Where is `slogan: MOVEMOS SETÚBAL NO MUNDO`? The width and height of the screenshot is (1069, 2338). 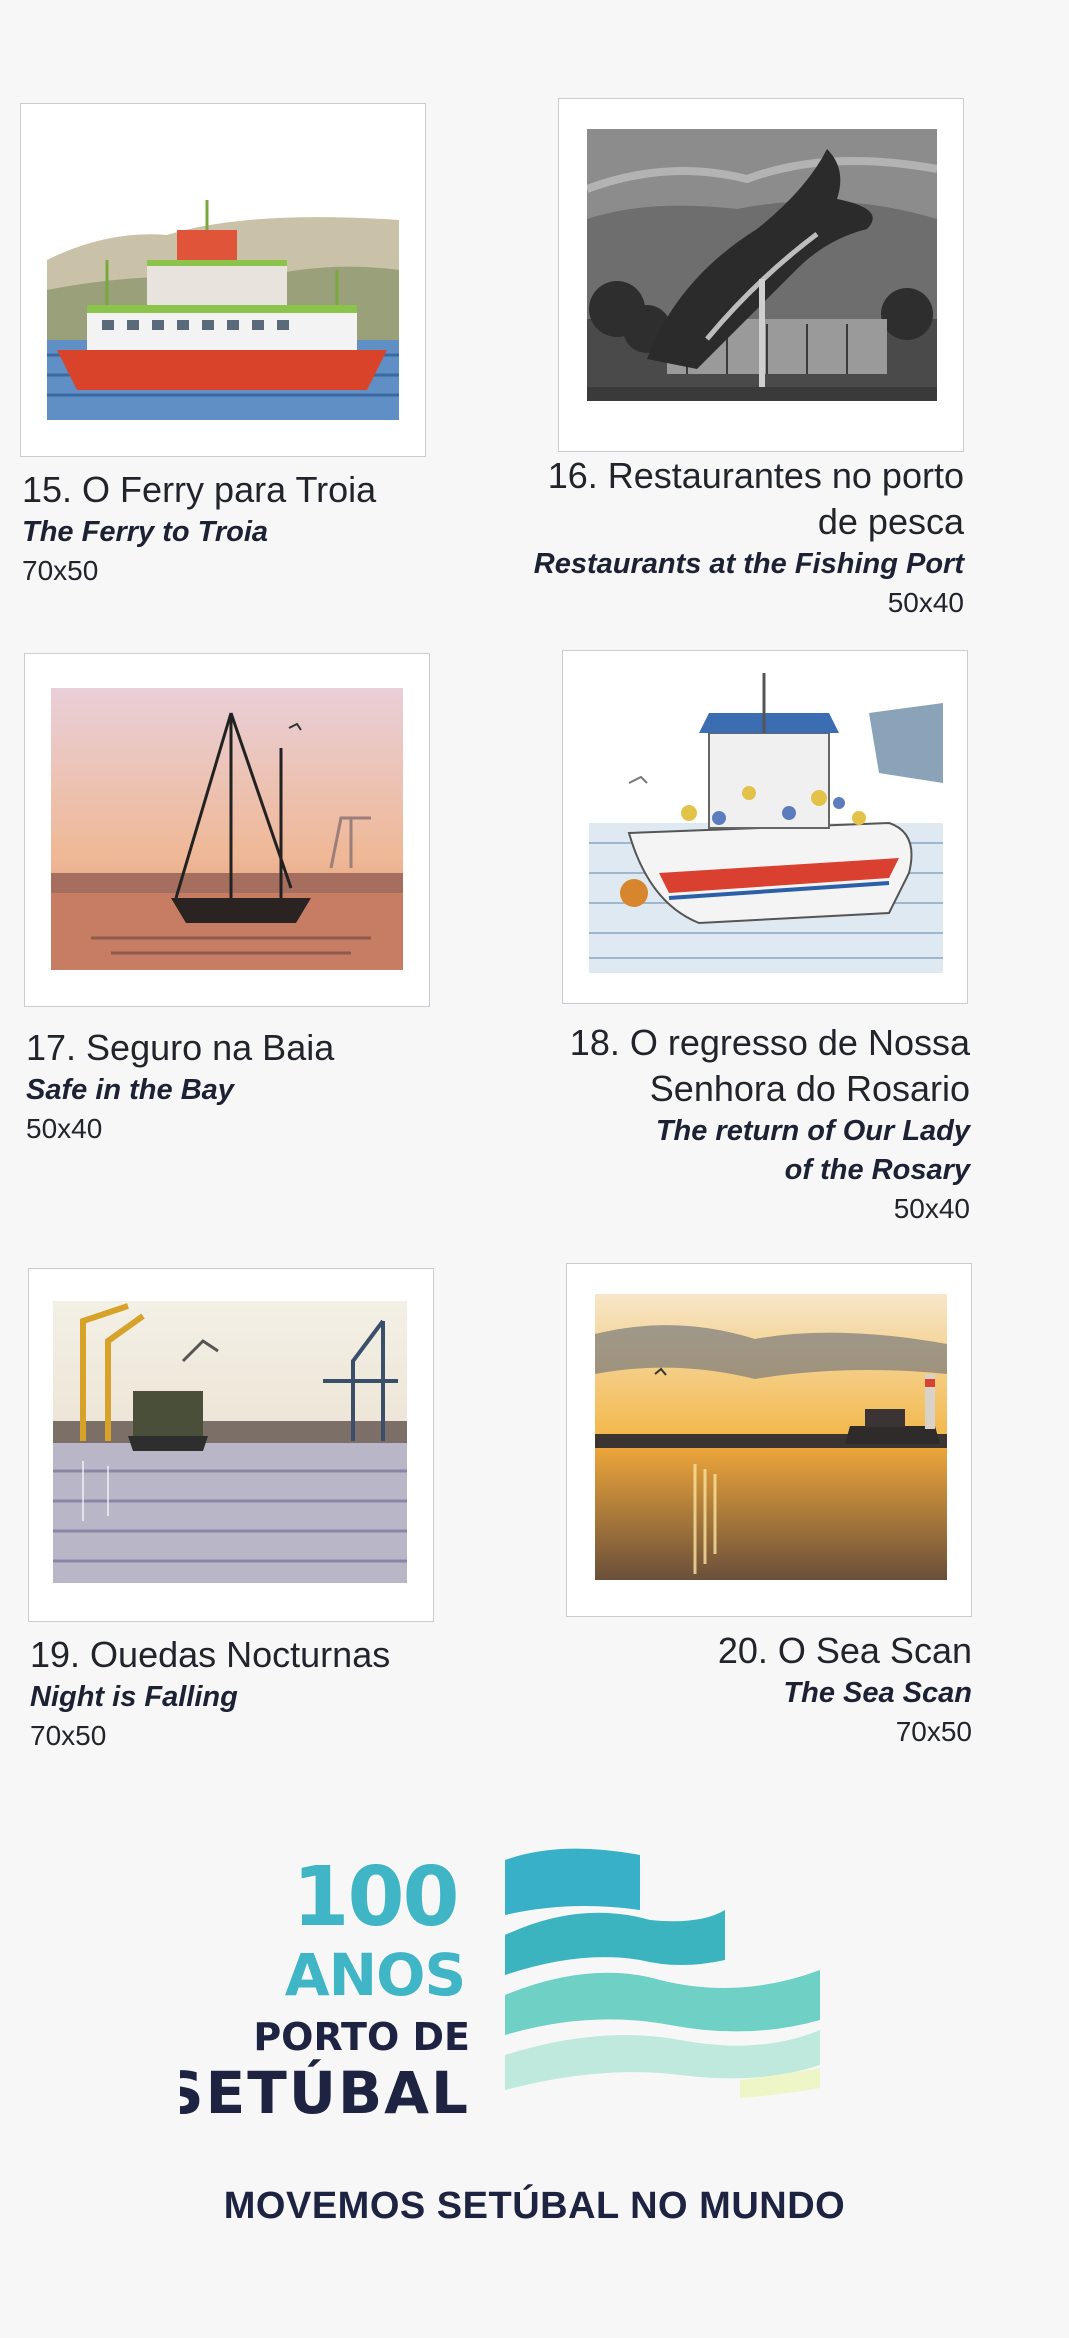
slogan: MOVEMOS SETÚBAL NO MUNDO is located at coordinates (534, 2206).